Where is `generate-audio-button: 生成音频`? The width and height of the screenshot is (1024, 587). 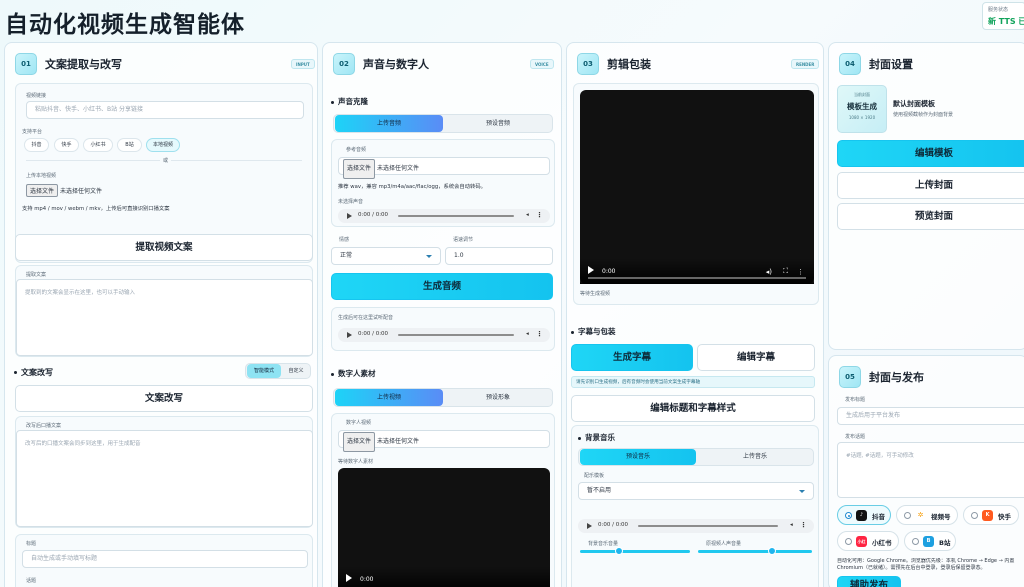
generate-audio-button: 生成音频 is located at coordinates (442, 286).